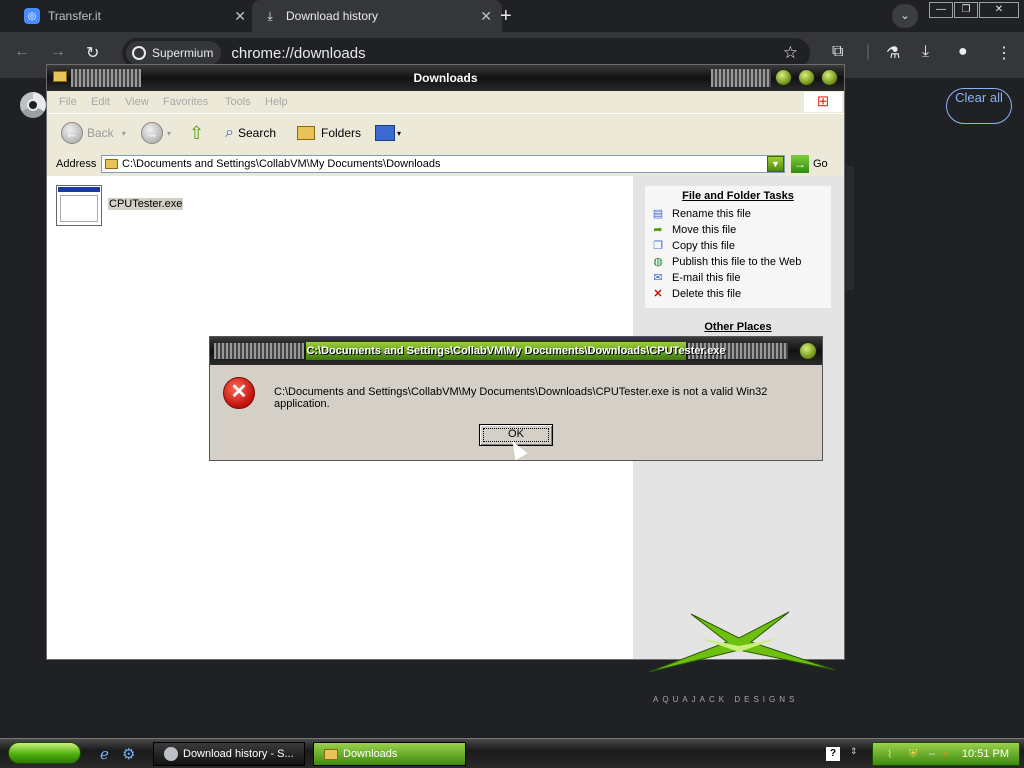  What do you see at coordinates (790, 53) in the screenshot?
I see `bookmark-star-icon: ☆` at bounding box center [790, 53].